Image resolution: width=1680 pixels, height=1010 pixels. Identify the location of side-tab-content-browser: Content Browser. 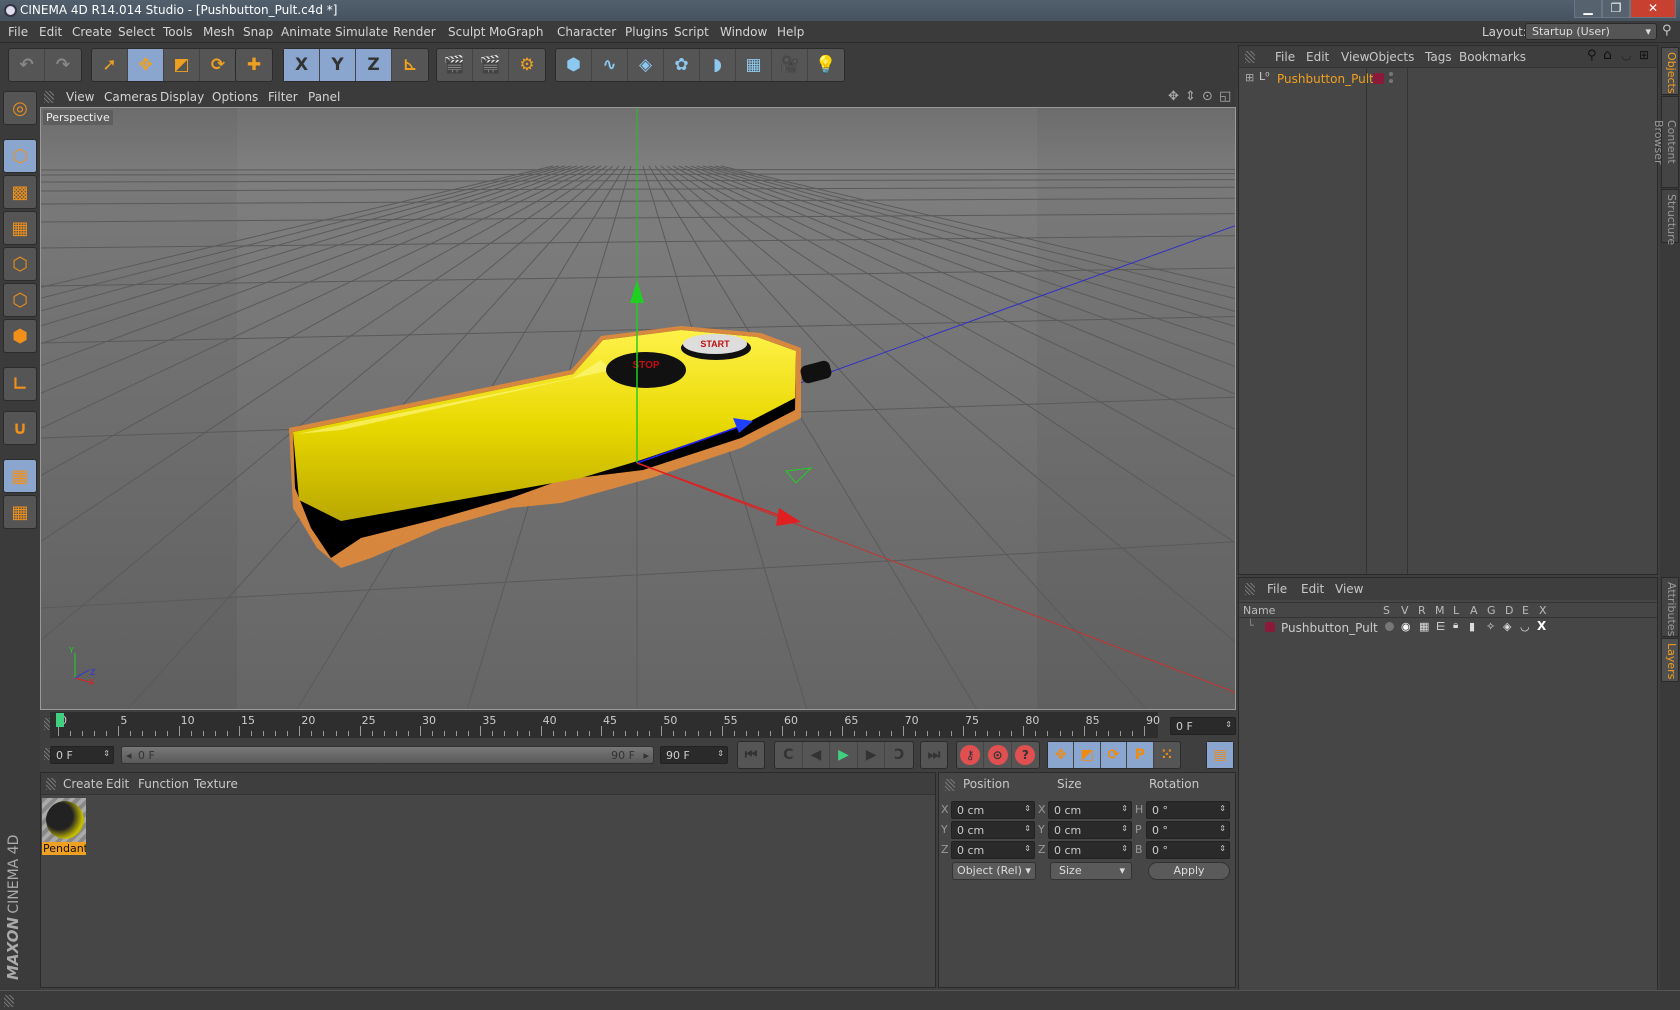
(1665, 142).